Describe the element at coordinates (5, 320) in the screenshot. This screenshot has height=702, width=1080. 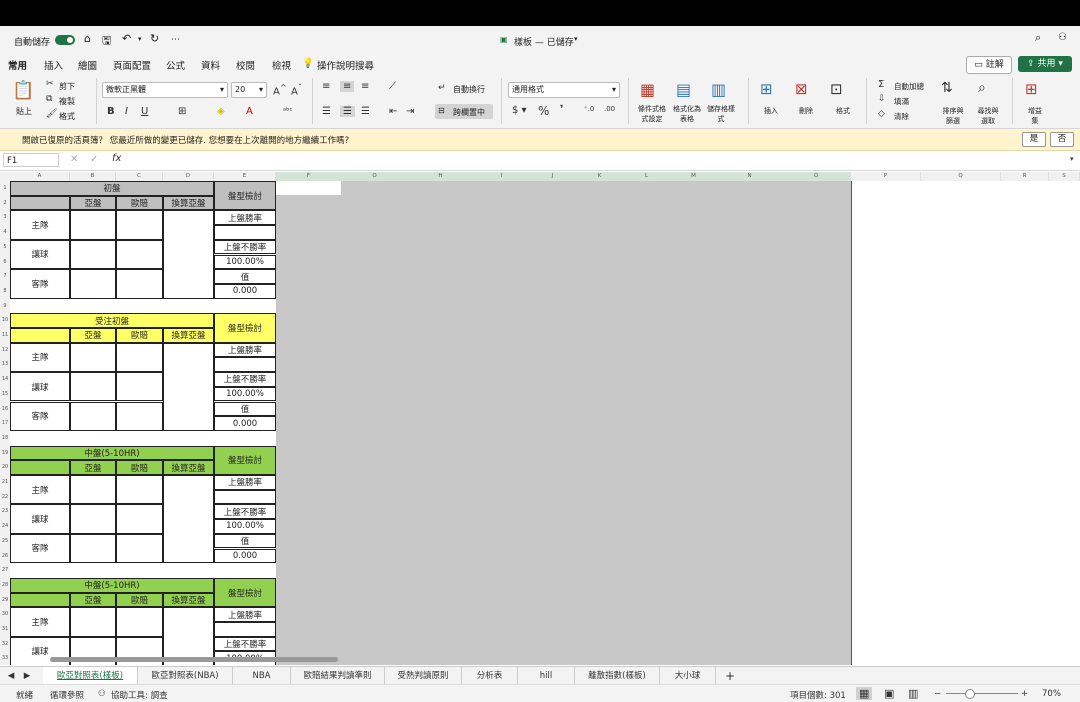
I see `row-header: 10` at that location.